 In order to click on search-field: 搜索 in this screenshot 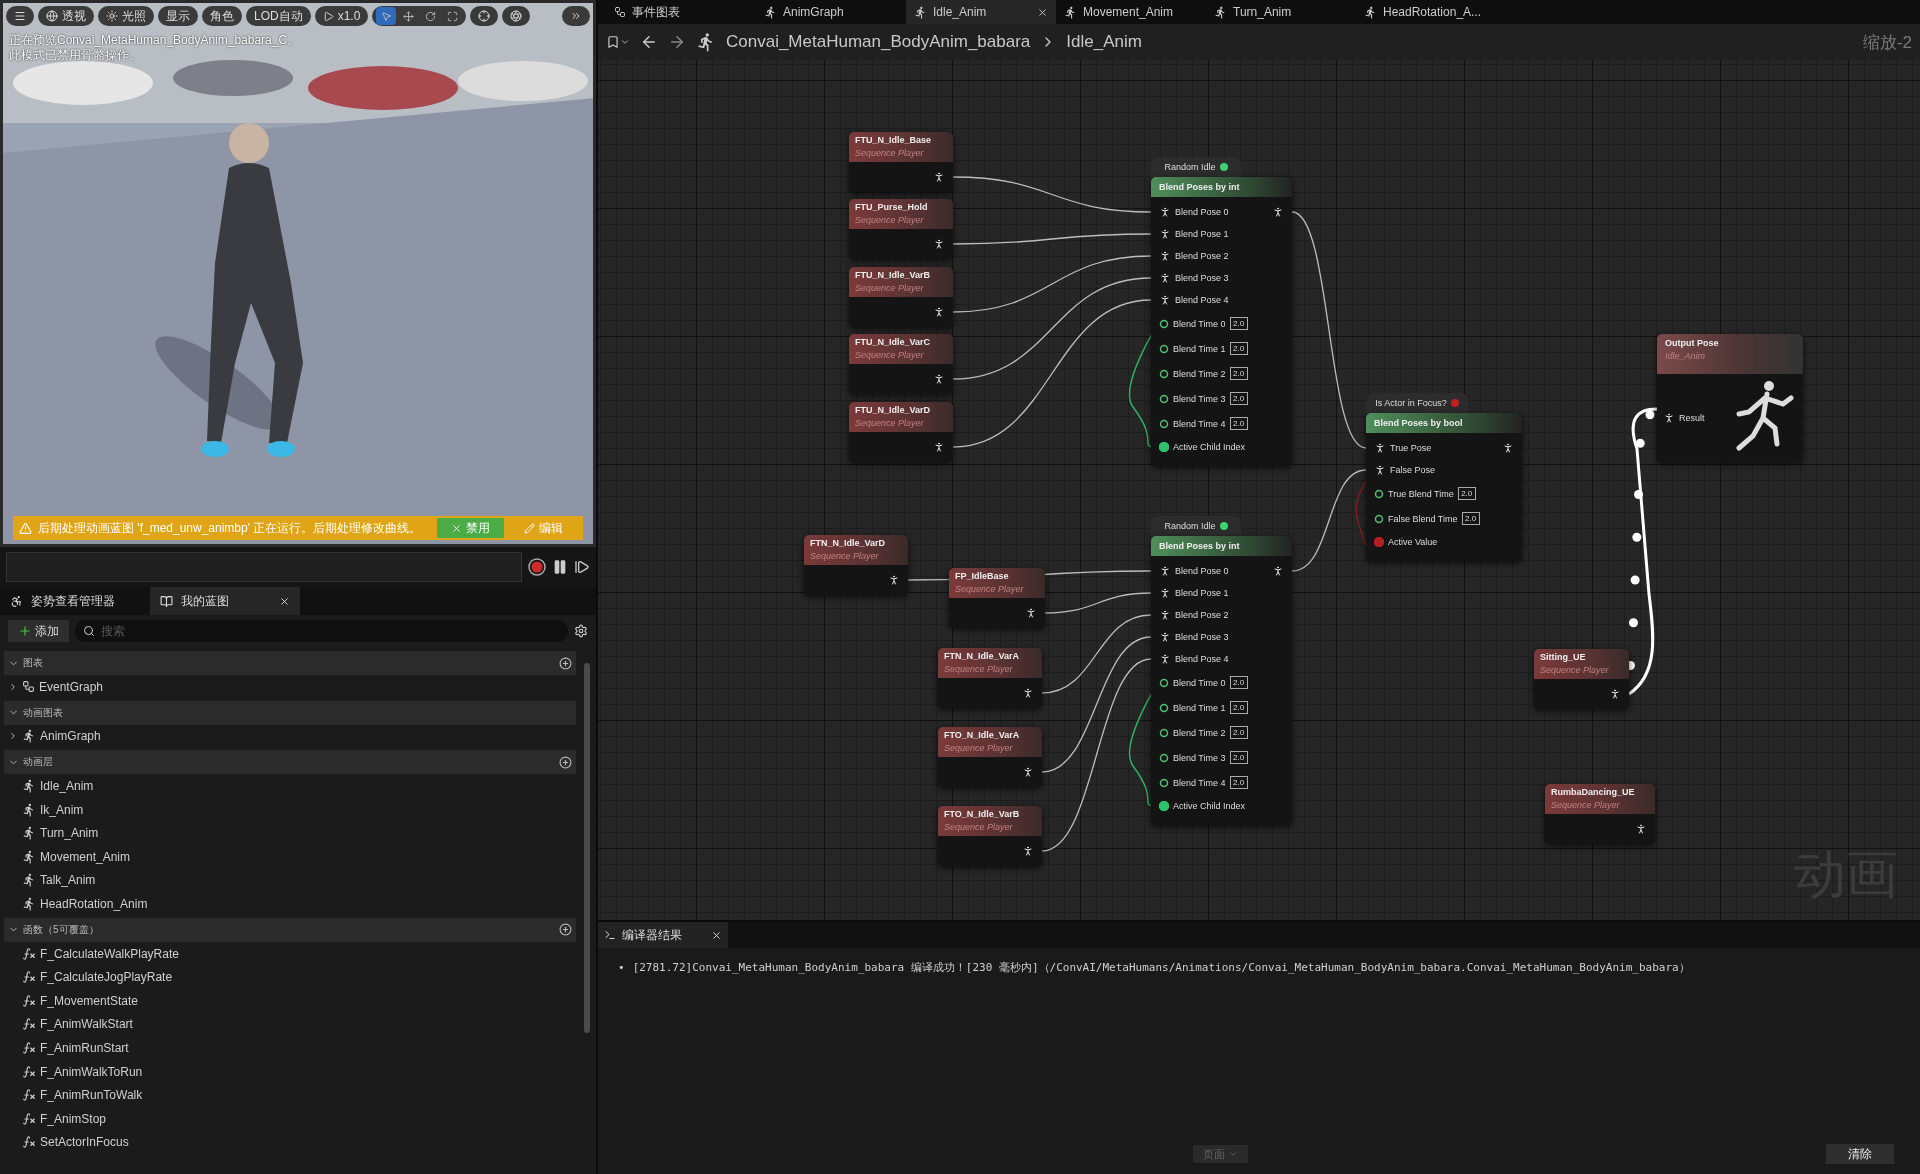, I will do `click(321, 631)`.